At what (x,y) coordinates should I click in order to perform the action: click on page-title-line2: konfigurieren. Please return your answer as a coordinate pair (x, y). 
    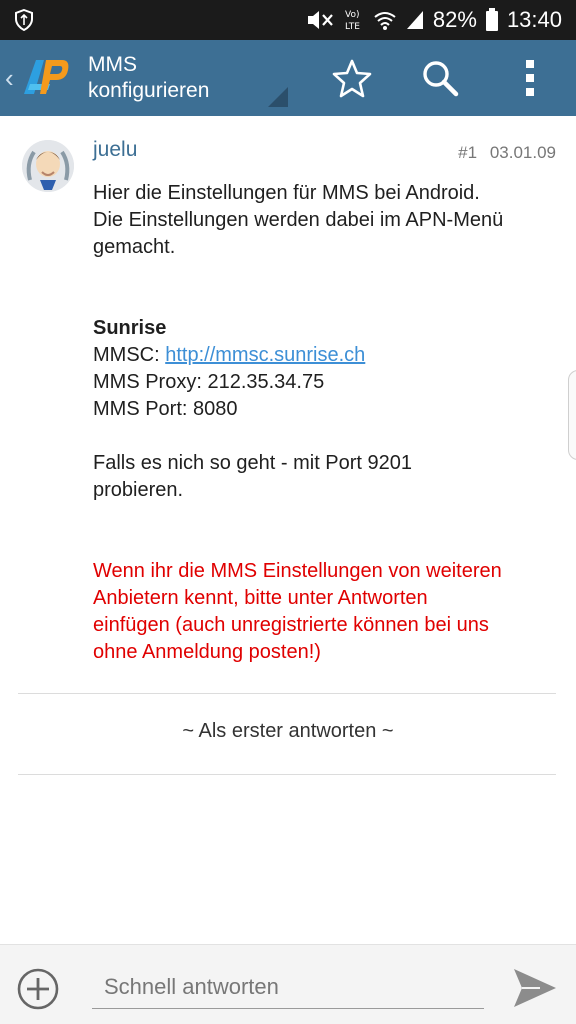
    Looking at the image, I should click on (149, 90).